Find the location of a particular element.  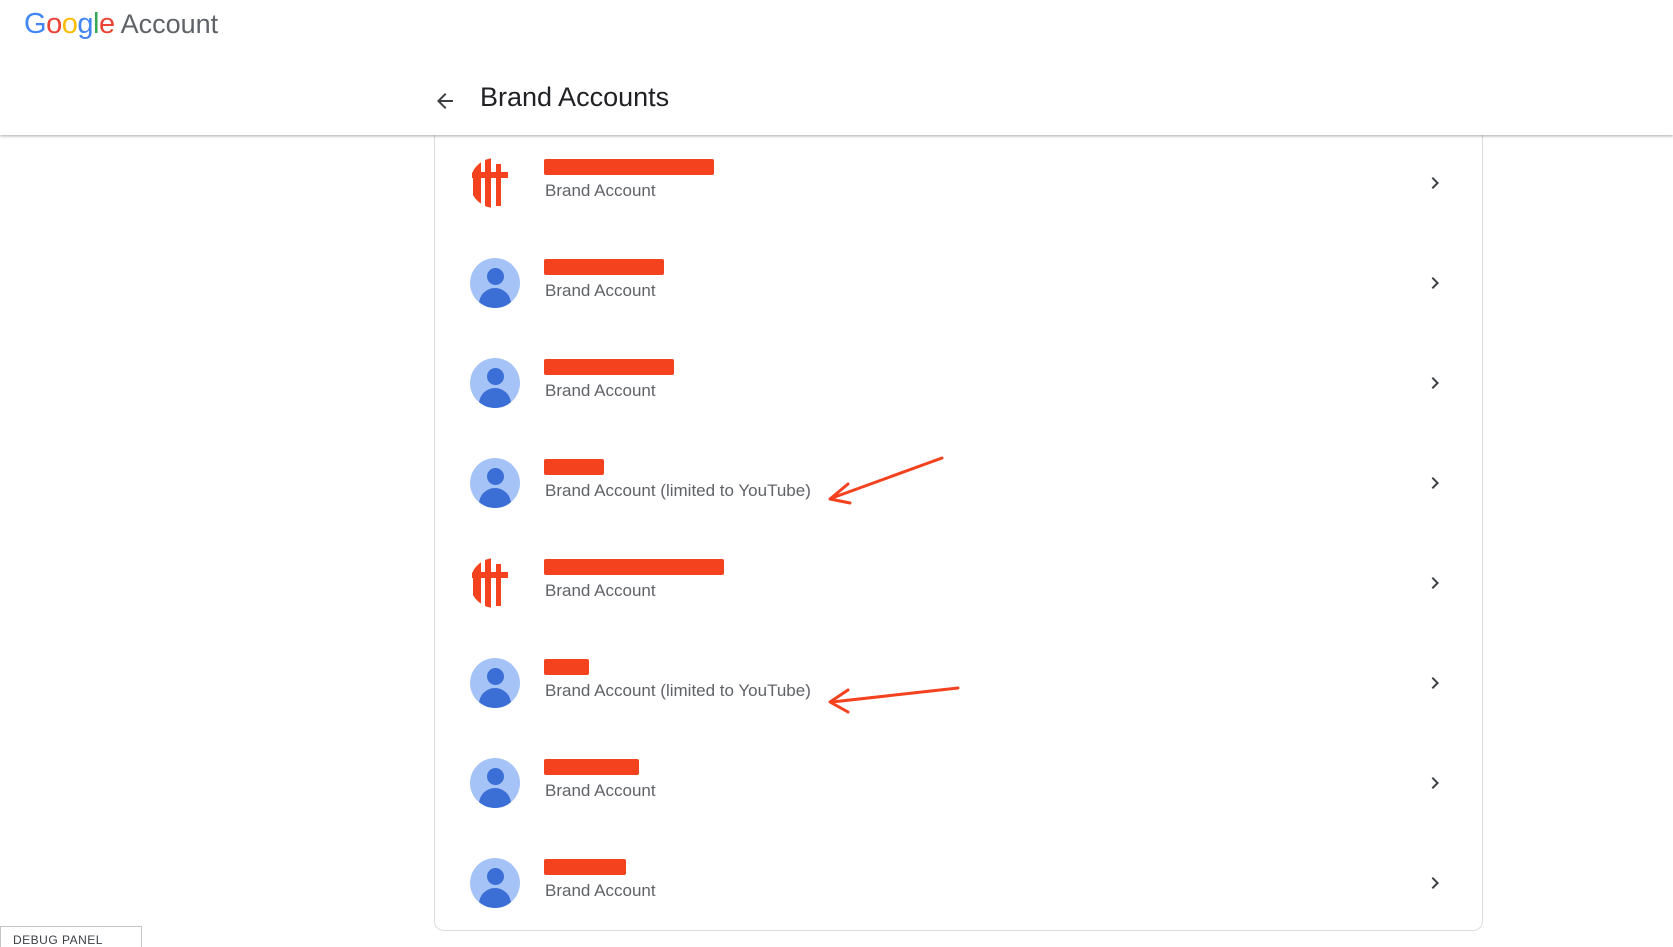

arrow-back-icon is located at coordinates (445, 101).